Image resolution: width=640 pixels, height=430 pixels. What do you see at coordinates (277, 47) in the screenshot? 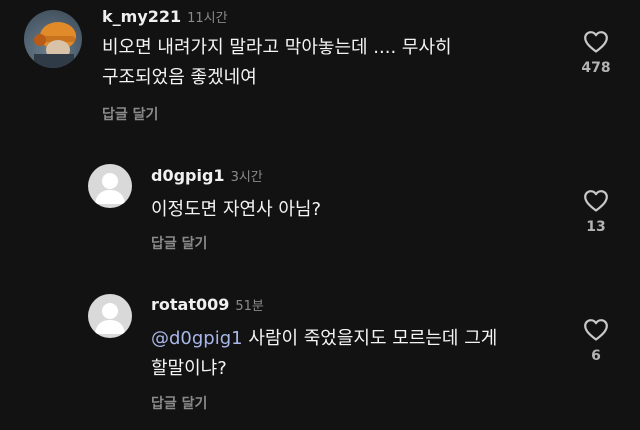
I see `comment-text-line: 비오면 내려가지 말라고 막아놓는데 .... 무사히` at bounding box center [277, 47].